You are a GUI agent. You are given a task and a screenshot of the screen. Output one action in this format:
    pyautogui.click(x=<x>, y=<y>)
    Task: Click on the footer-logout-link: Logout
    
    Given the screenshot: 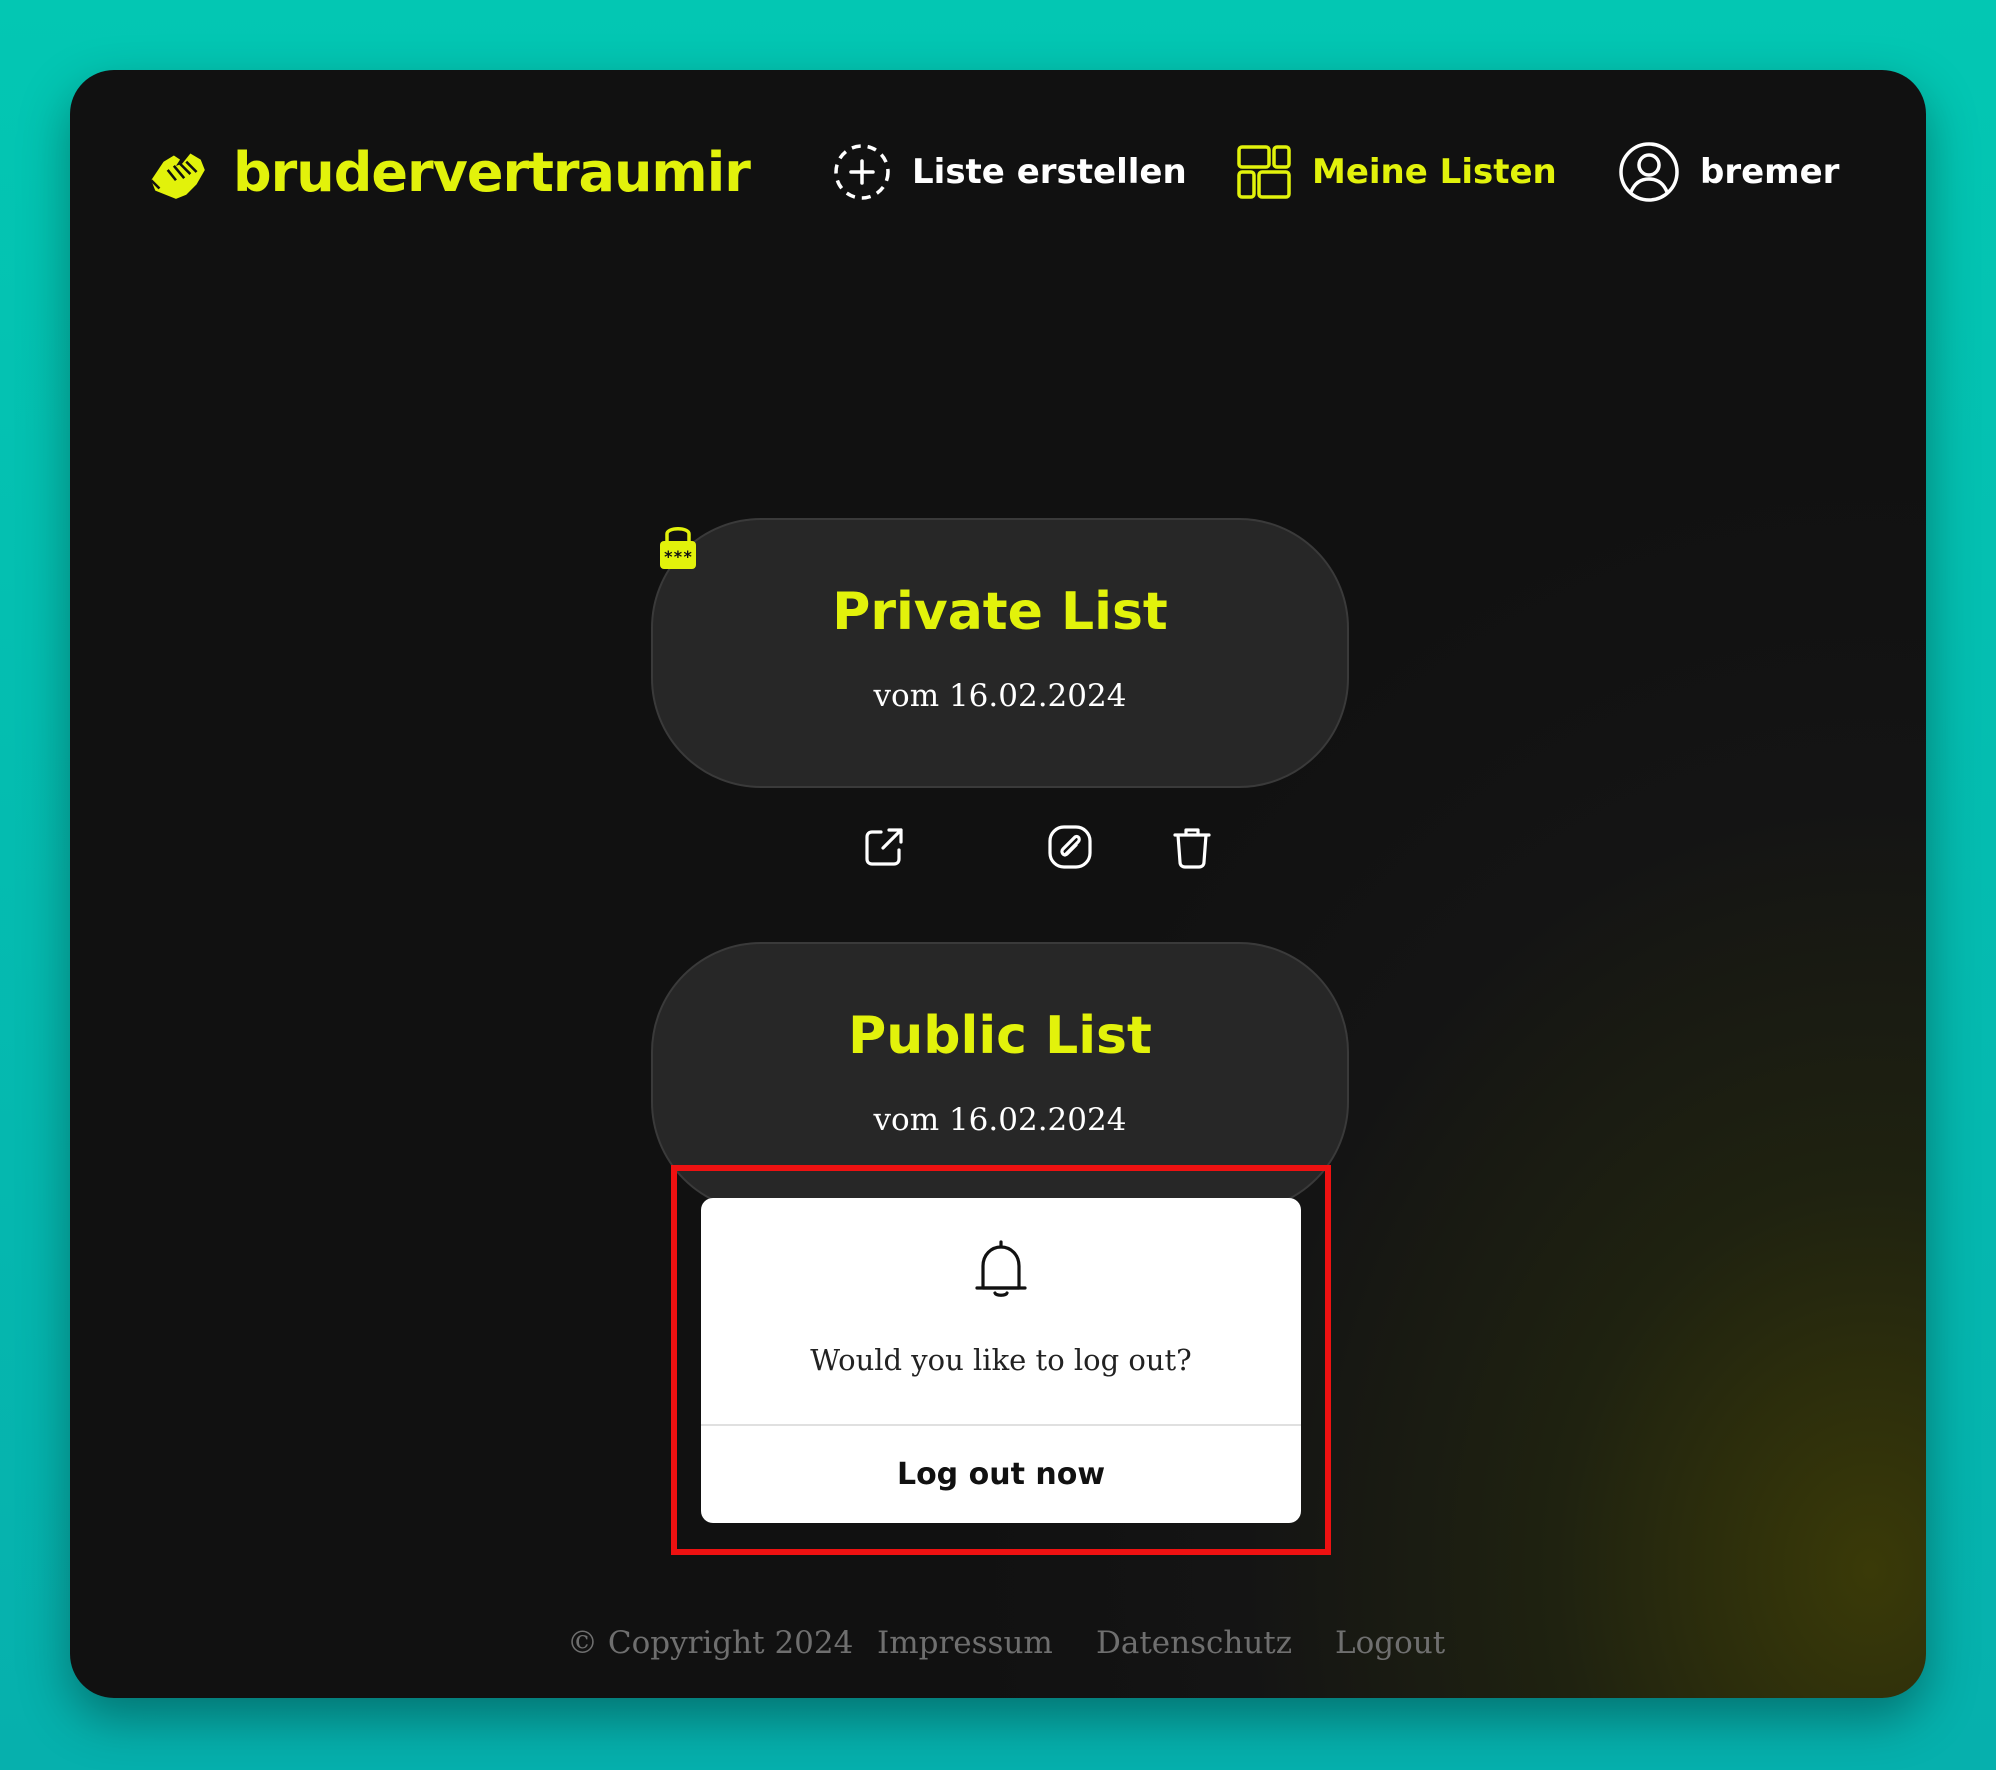 What is the action you would take?
    pyautogui.click(x=1390, y=1643)
    